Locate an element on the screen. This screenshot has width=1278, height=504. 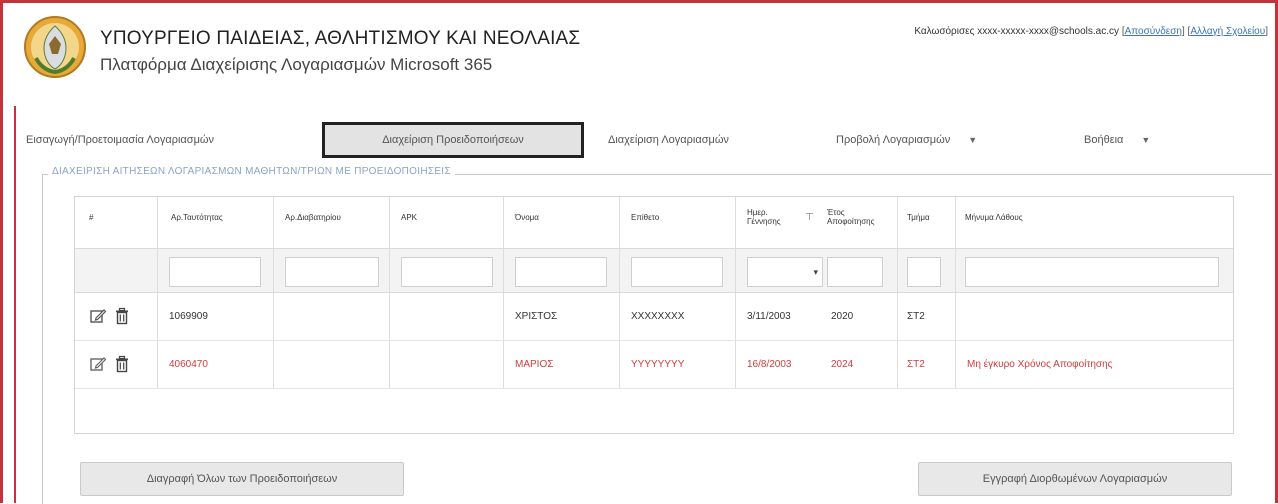
col-header-index: # is located at coordinates (91, 217).